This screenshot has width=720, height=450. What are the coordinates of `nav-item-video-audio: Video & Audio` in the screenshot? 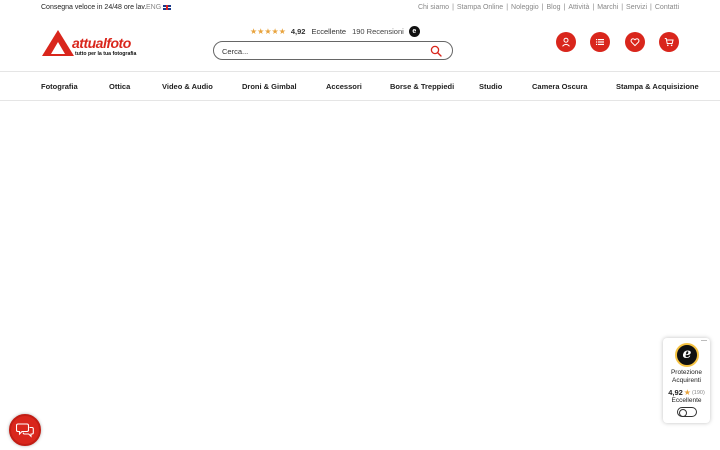 It's located at (187, 86).